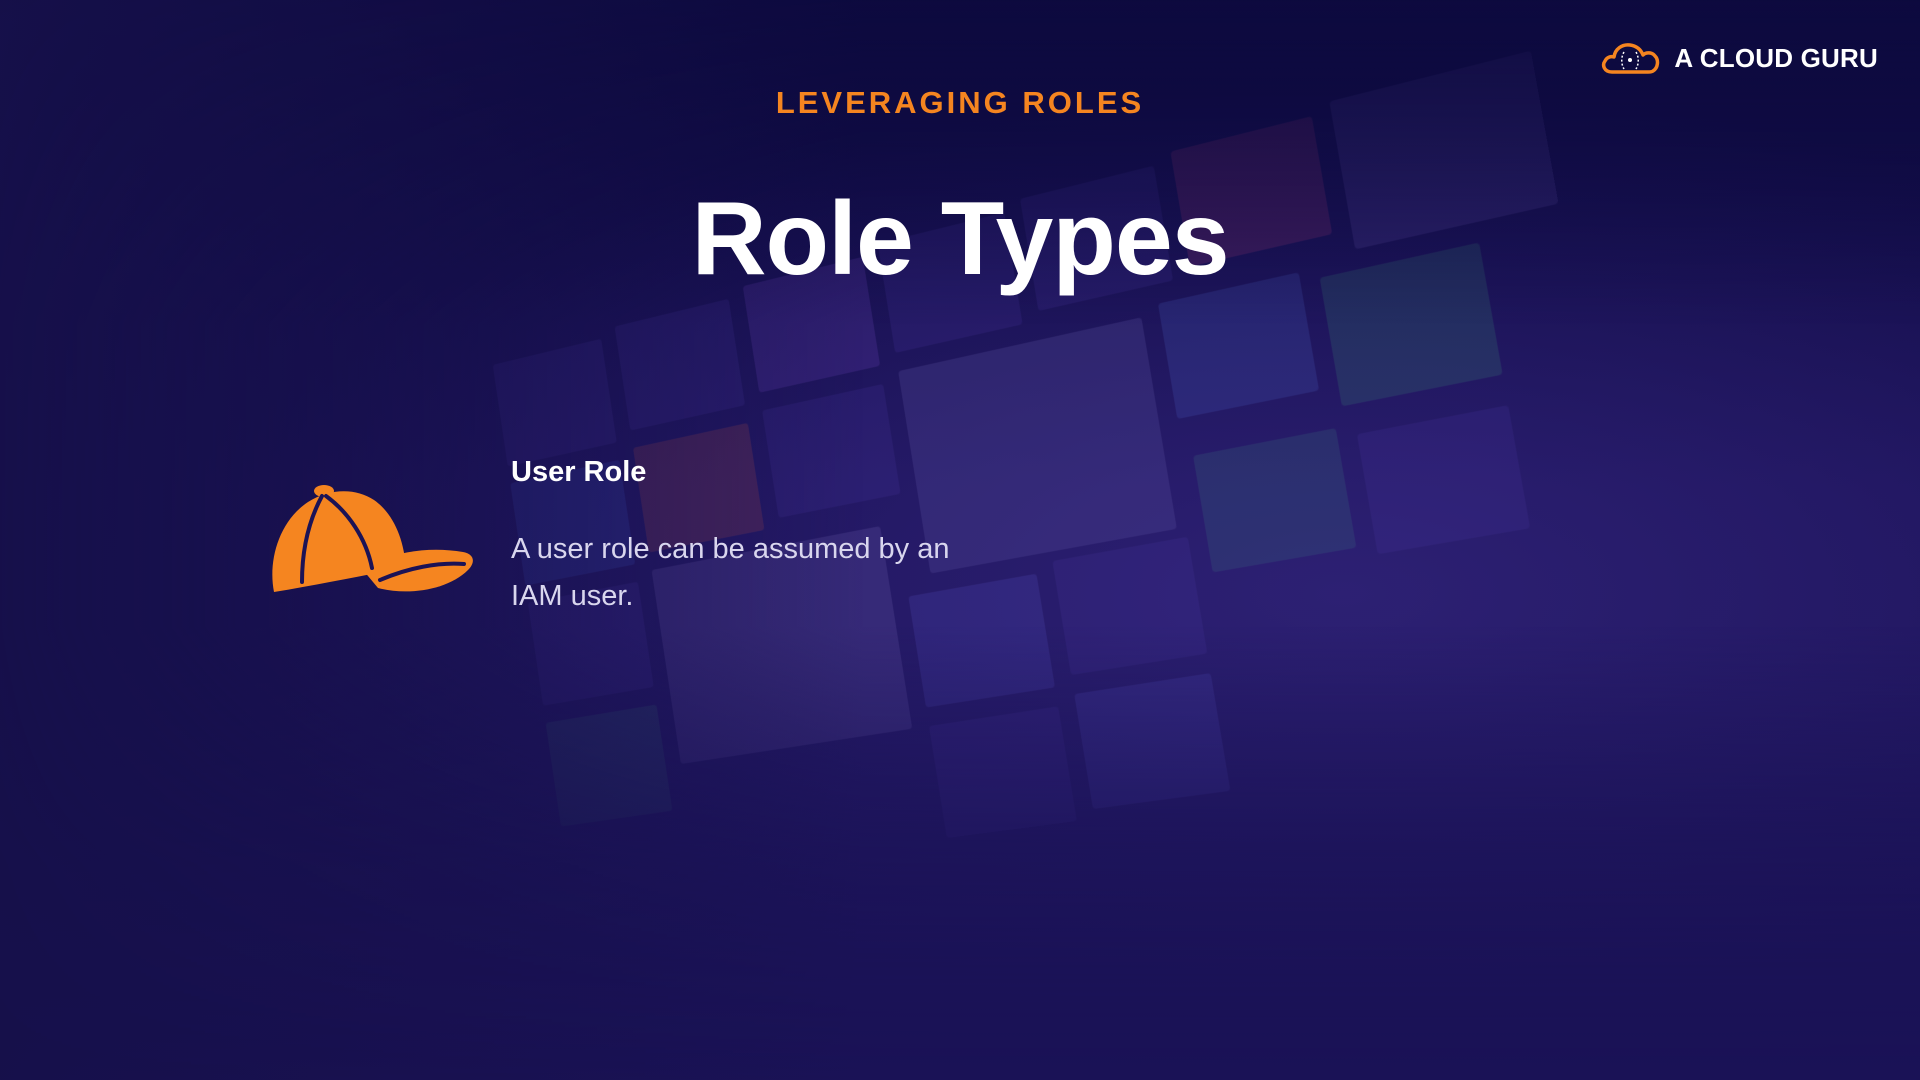 This screenshot has width=1920, height=1080. I want to click on section-kicker: LEVERAGING ROLES, so click(960, 102).